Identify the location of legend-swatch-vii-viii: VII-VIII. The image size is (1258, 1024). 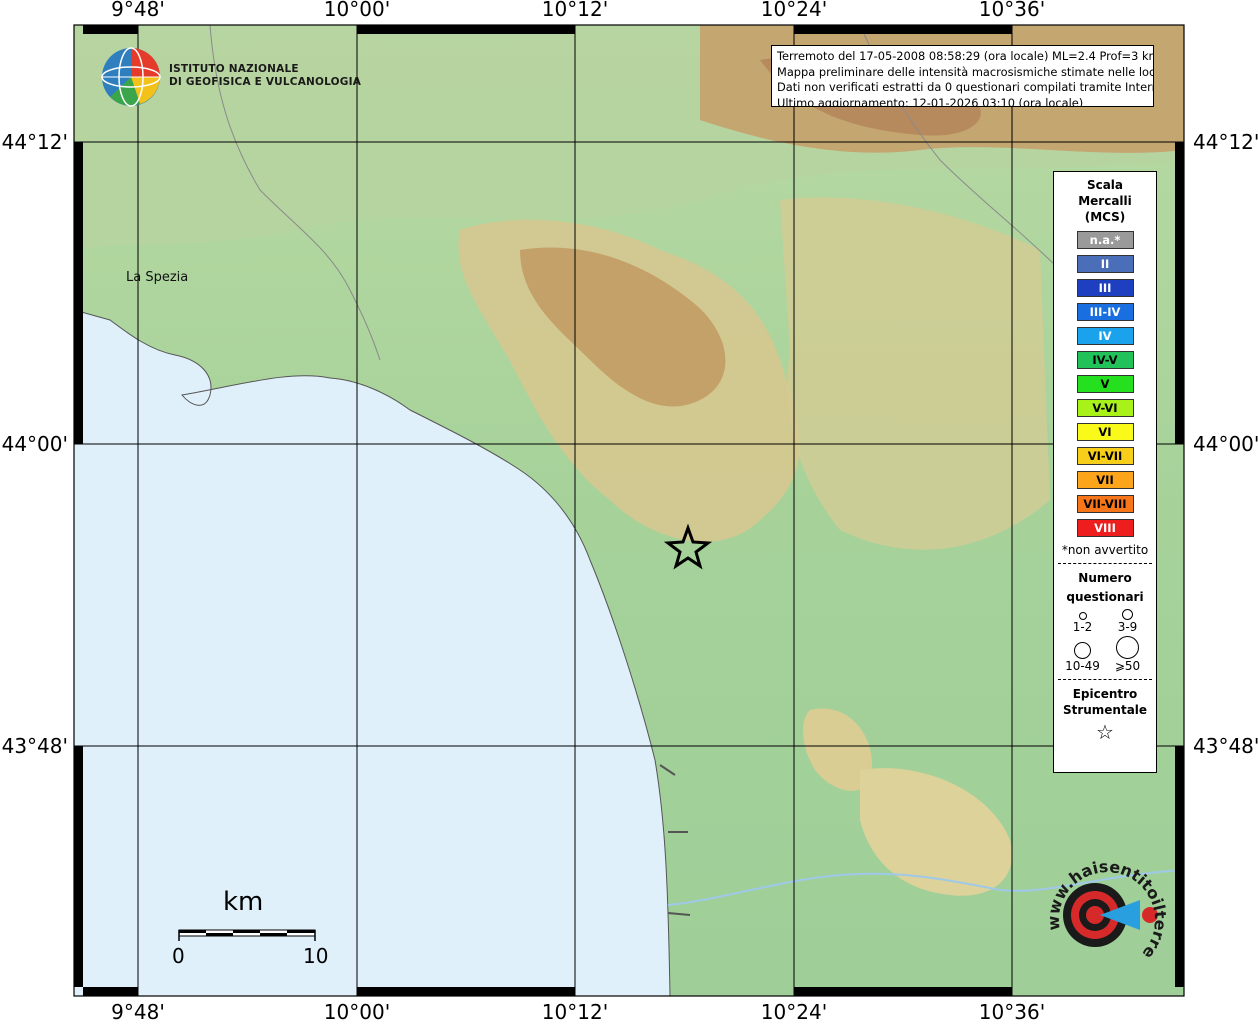
(1105, 504).